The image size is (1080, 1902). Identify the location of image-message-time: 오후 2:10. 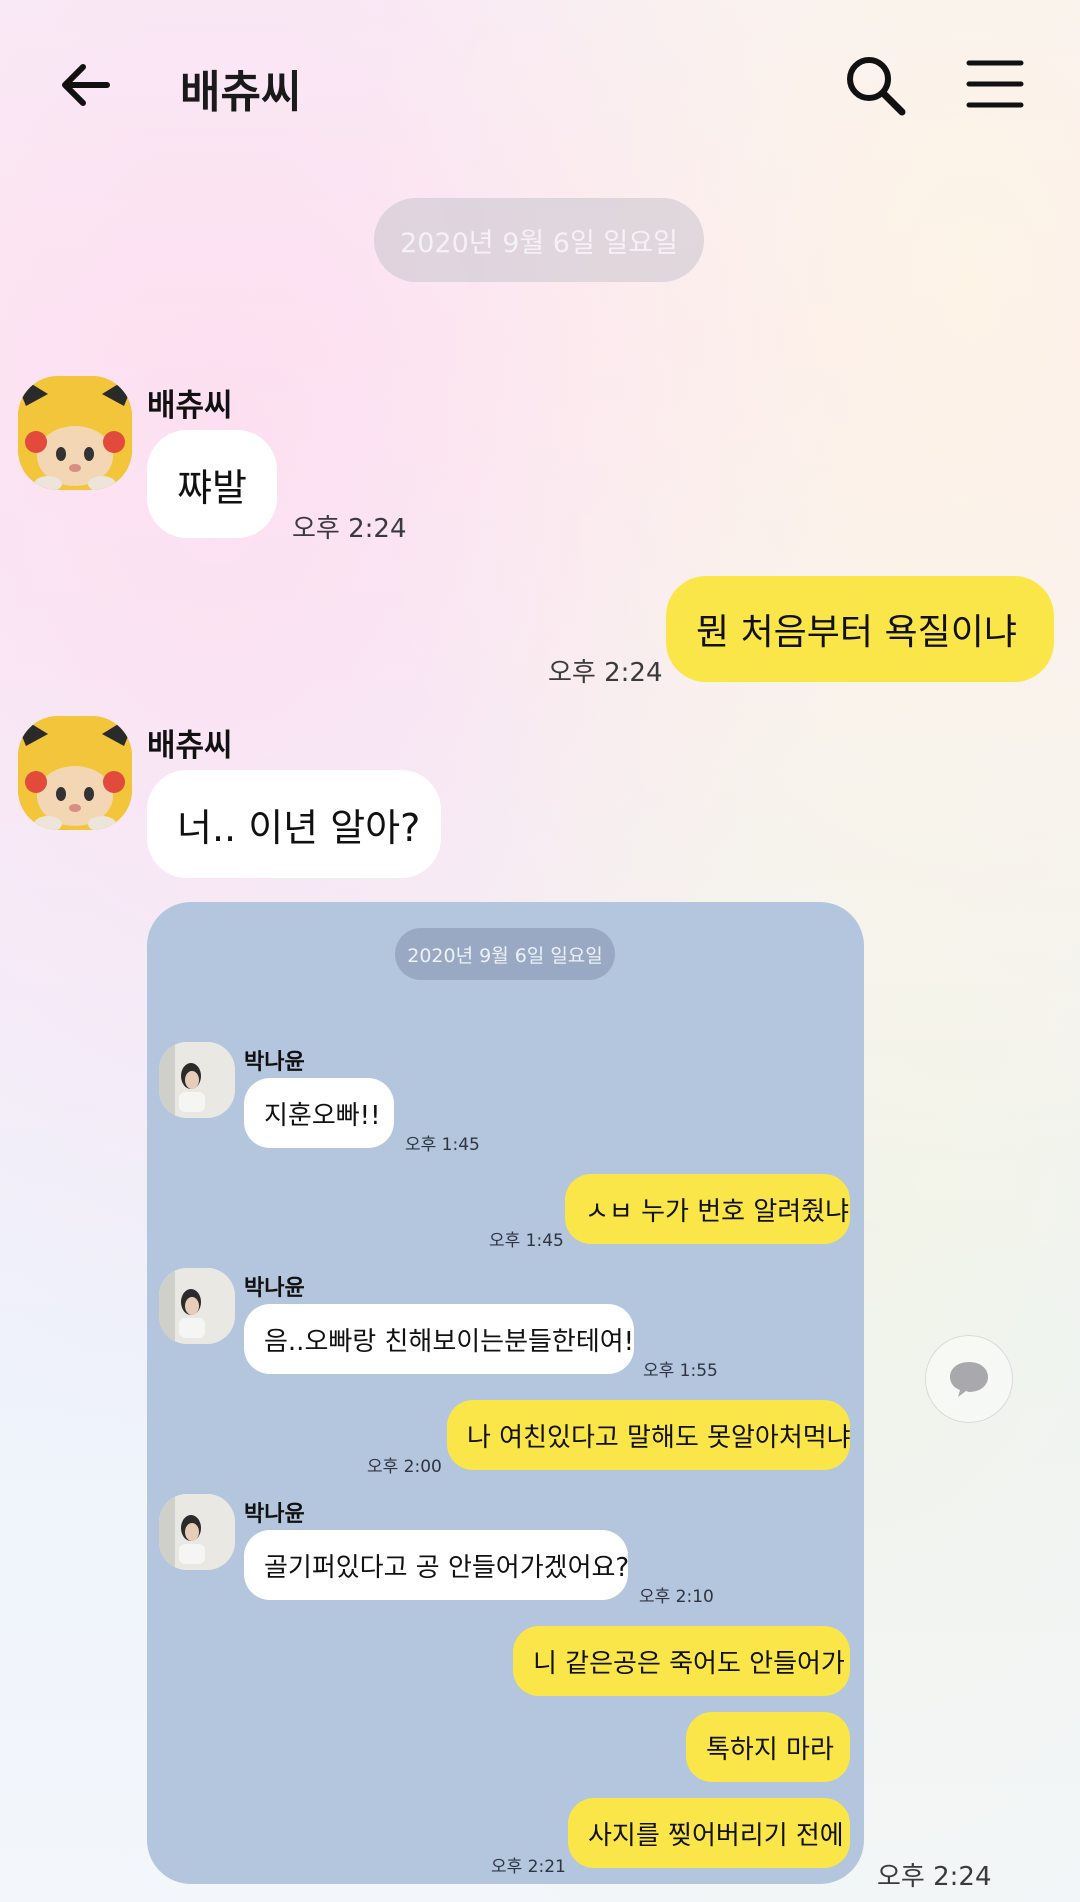
(676, 1597).